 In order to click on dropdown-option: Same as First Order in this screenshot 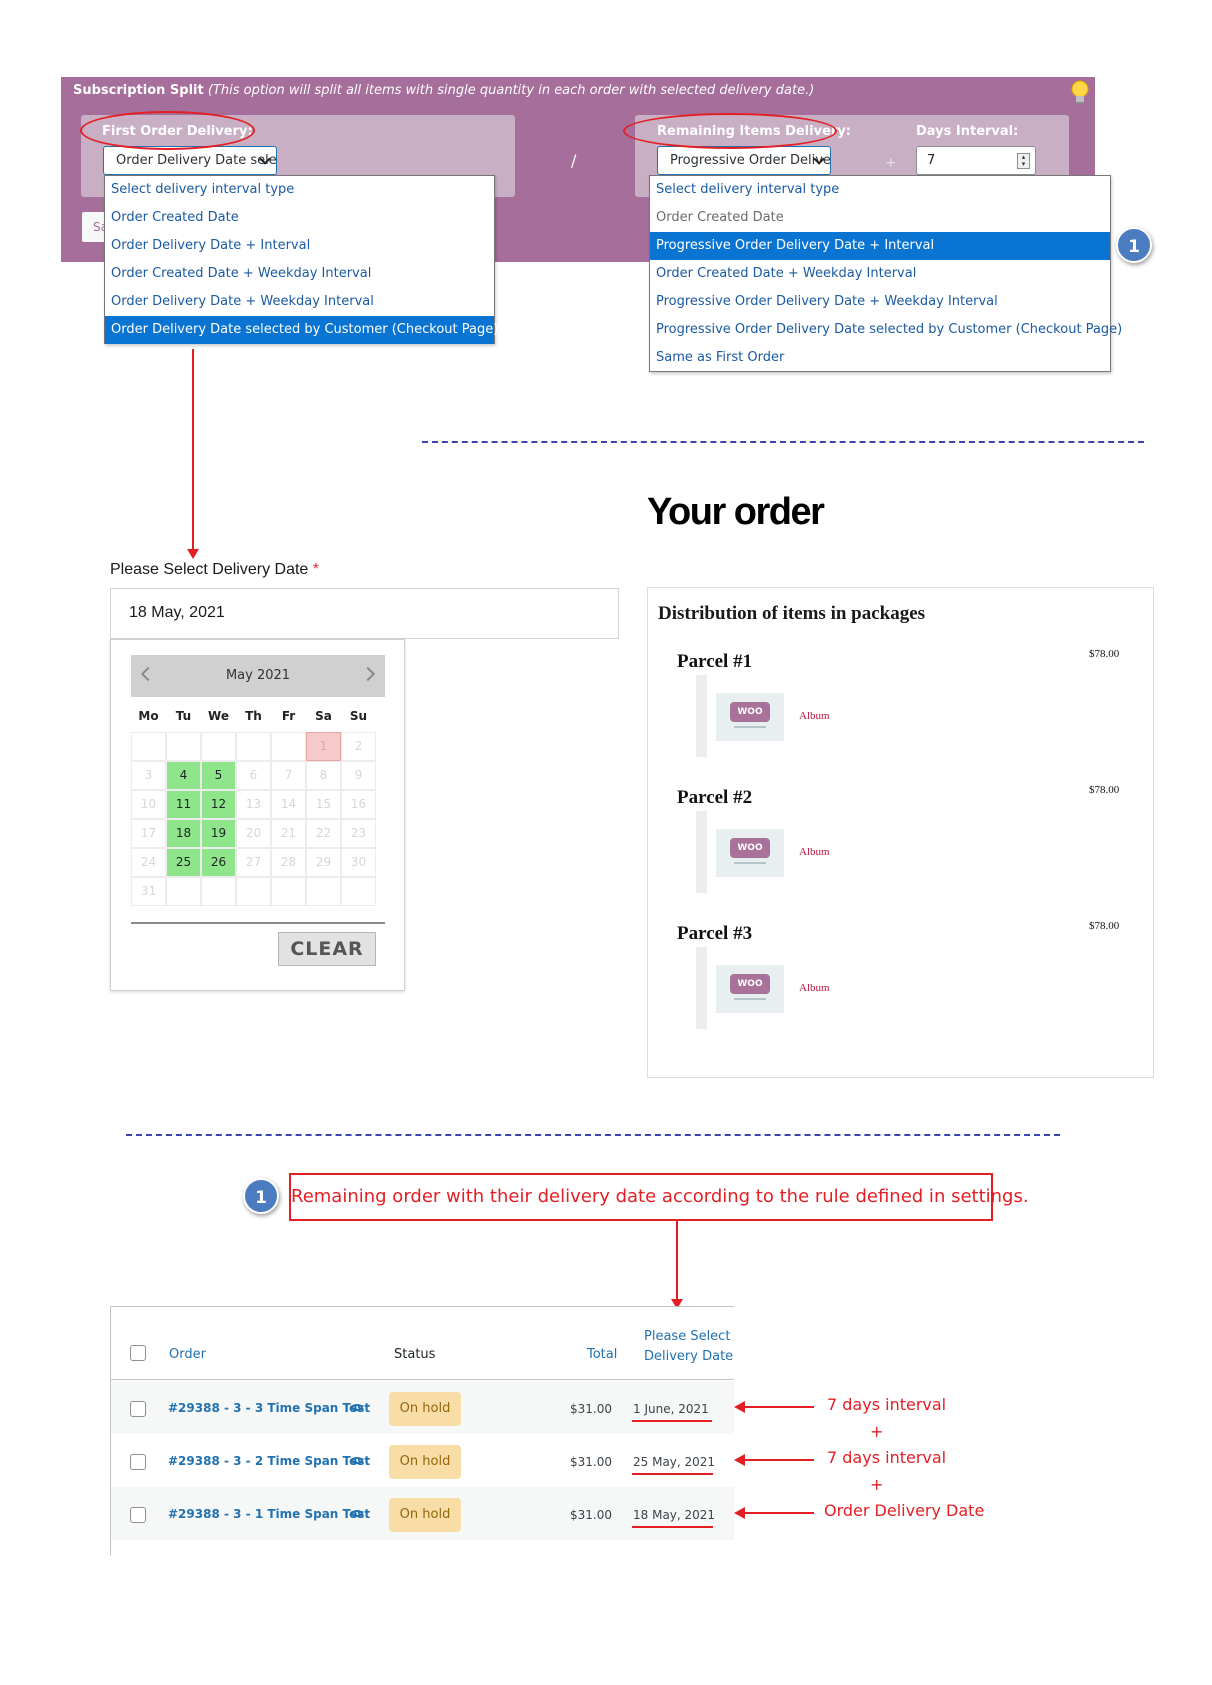, I will do `click(880, 358)`.